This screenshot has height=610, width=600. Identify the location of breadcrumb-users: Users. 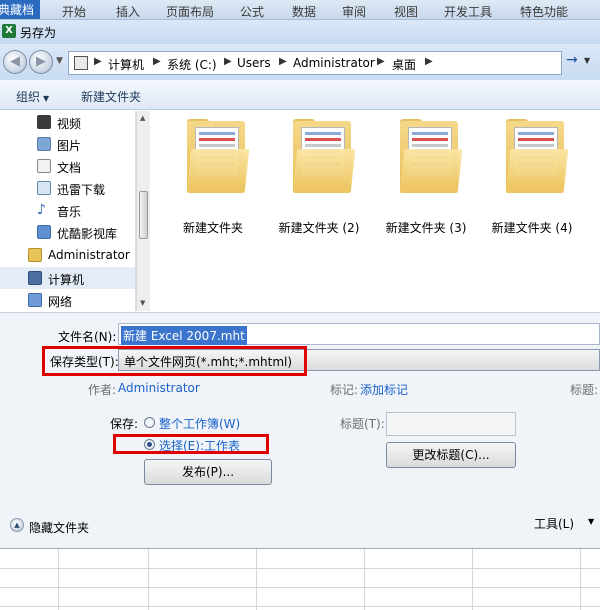
(254, 63).